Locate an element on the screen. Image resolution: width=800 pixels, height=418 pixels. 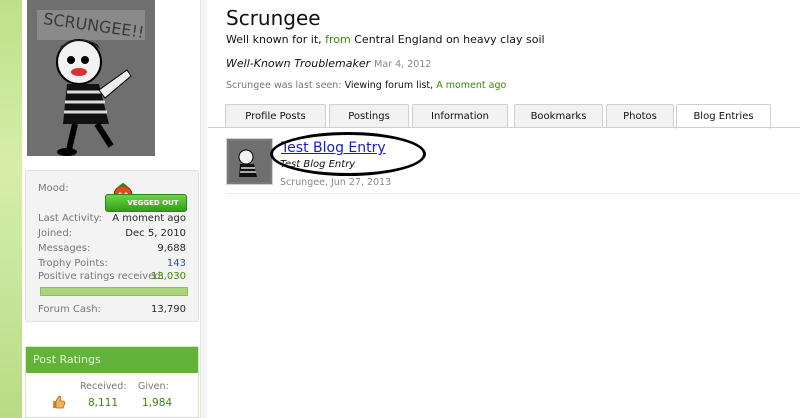
stat-label: Last Activity: is located at coordinates (70, 218).